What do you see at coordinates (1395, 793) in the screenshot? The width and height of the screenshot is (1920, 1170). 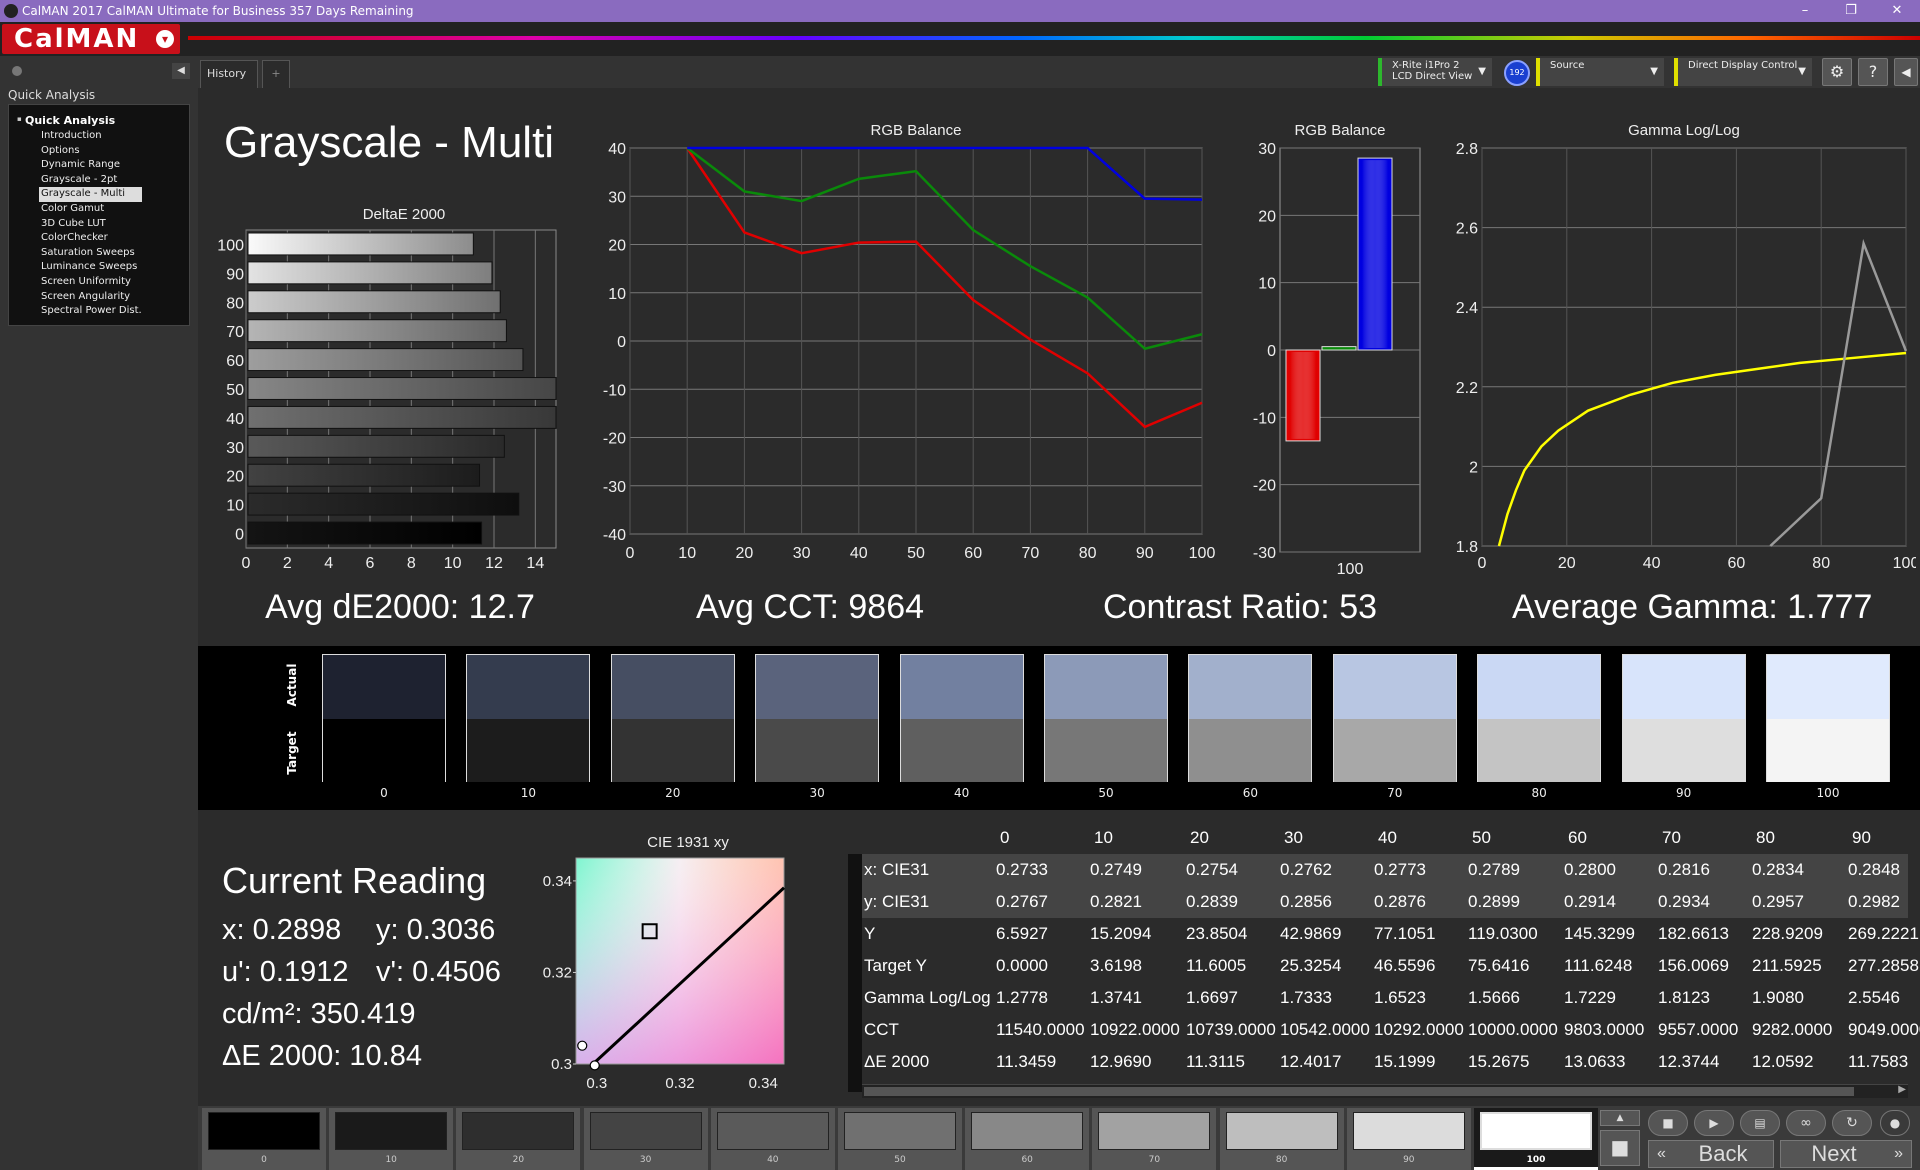 I see `swatch-label: 70` at bounding box center [1395, 793].